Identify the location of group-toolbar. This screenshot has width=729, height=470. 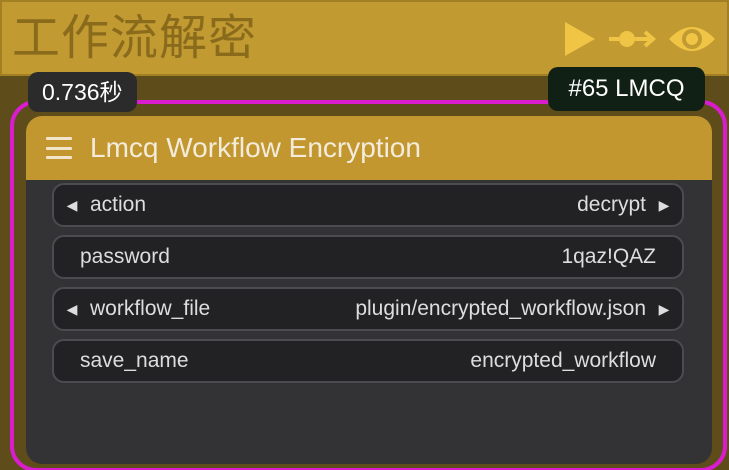
(640, 39).